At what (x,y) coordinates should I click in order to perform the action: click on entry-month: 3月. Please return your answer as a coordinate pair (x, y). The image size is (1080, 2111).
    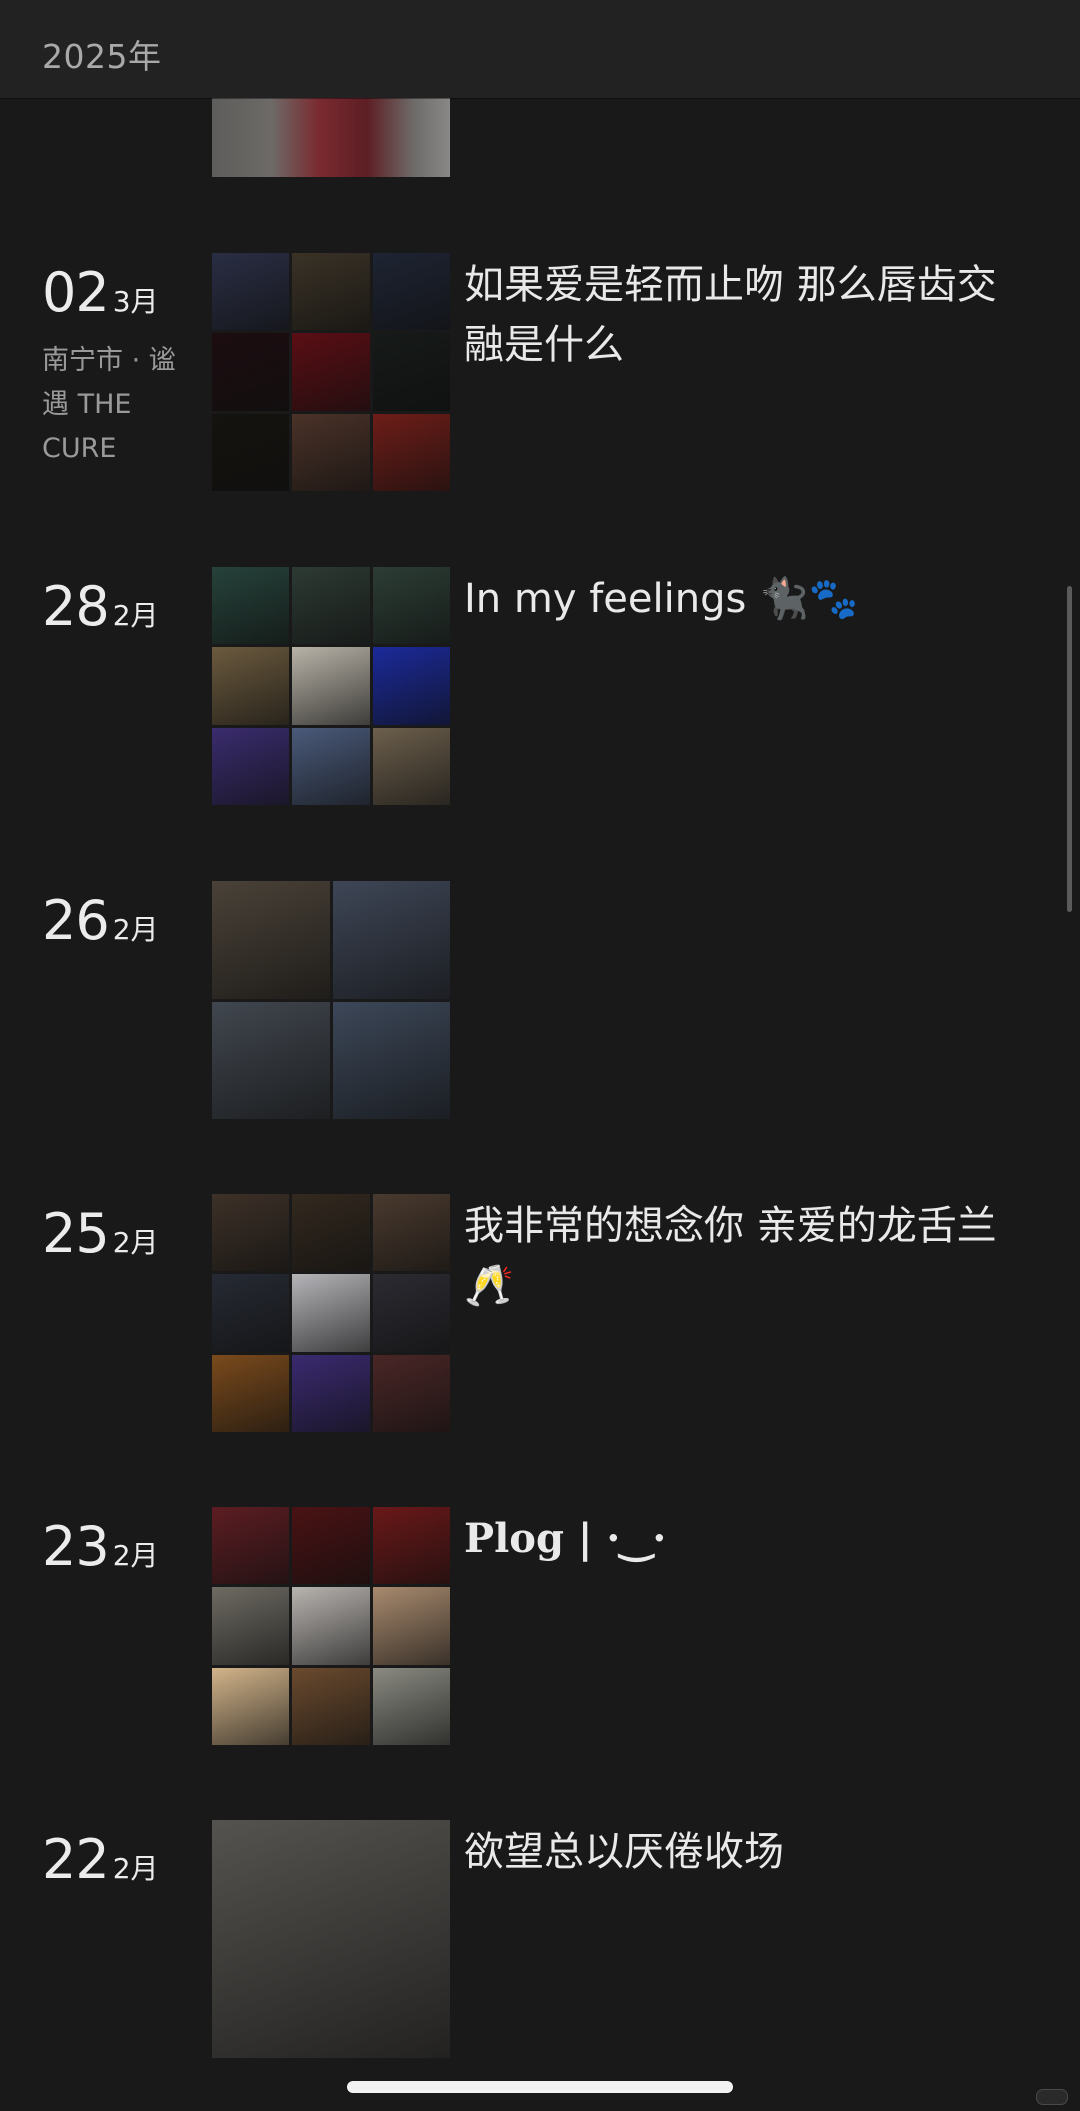
    Looking at the image, I should click on (135, 301).